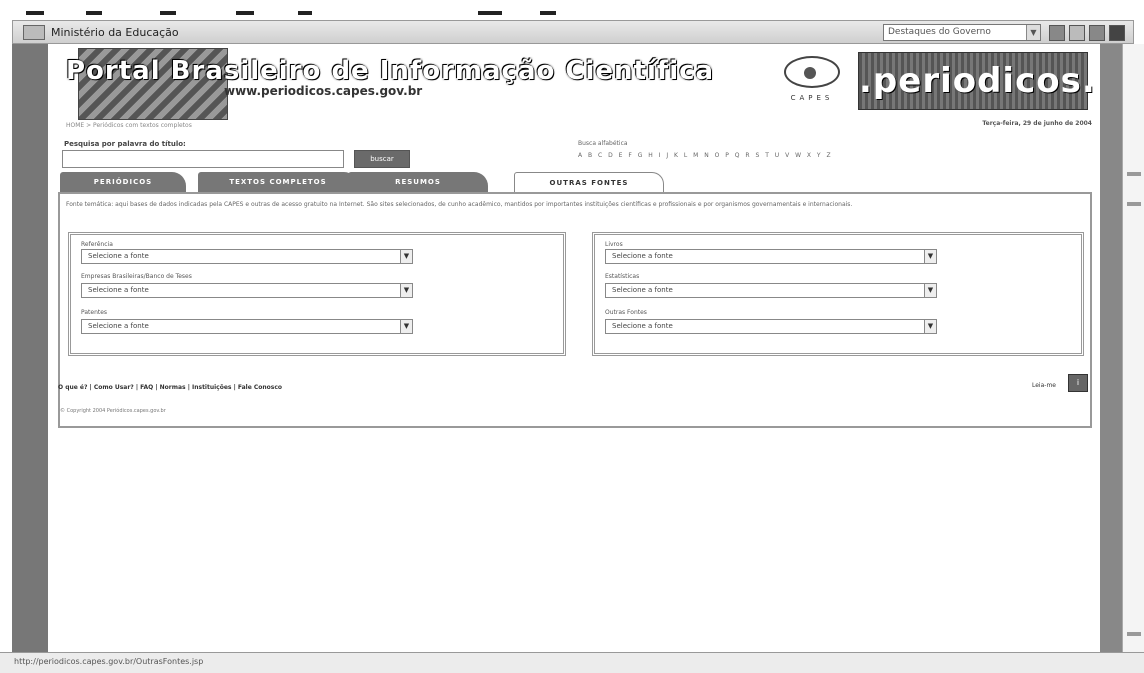  What do you see at coordinates (115, 32) in the screenshot?
I see `gov-title: Ministério da Educação` at bounding box center [115, 32].